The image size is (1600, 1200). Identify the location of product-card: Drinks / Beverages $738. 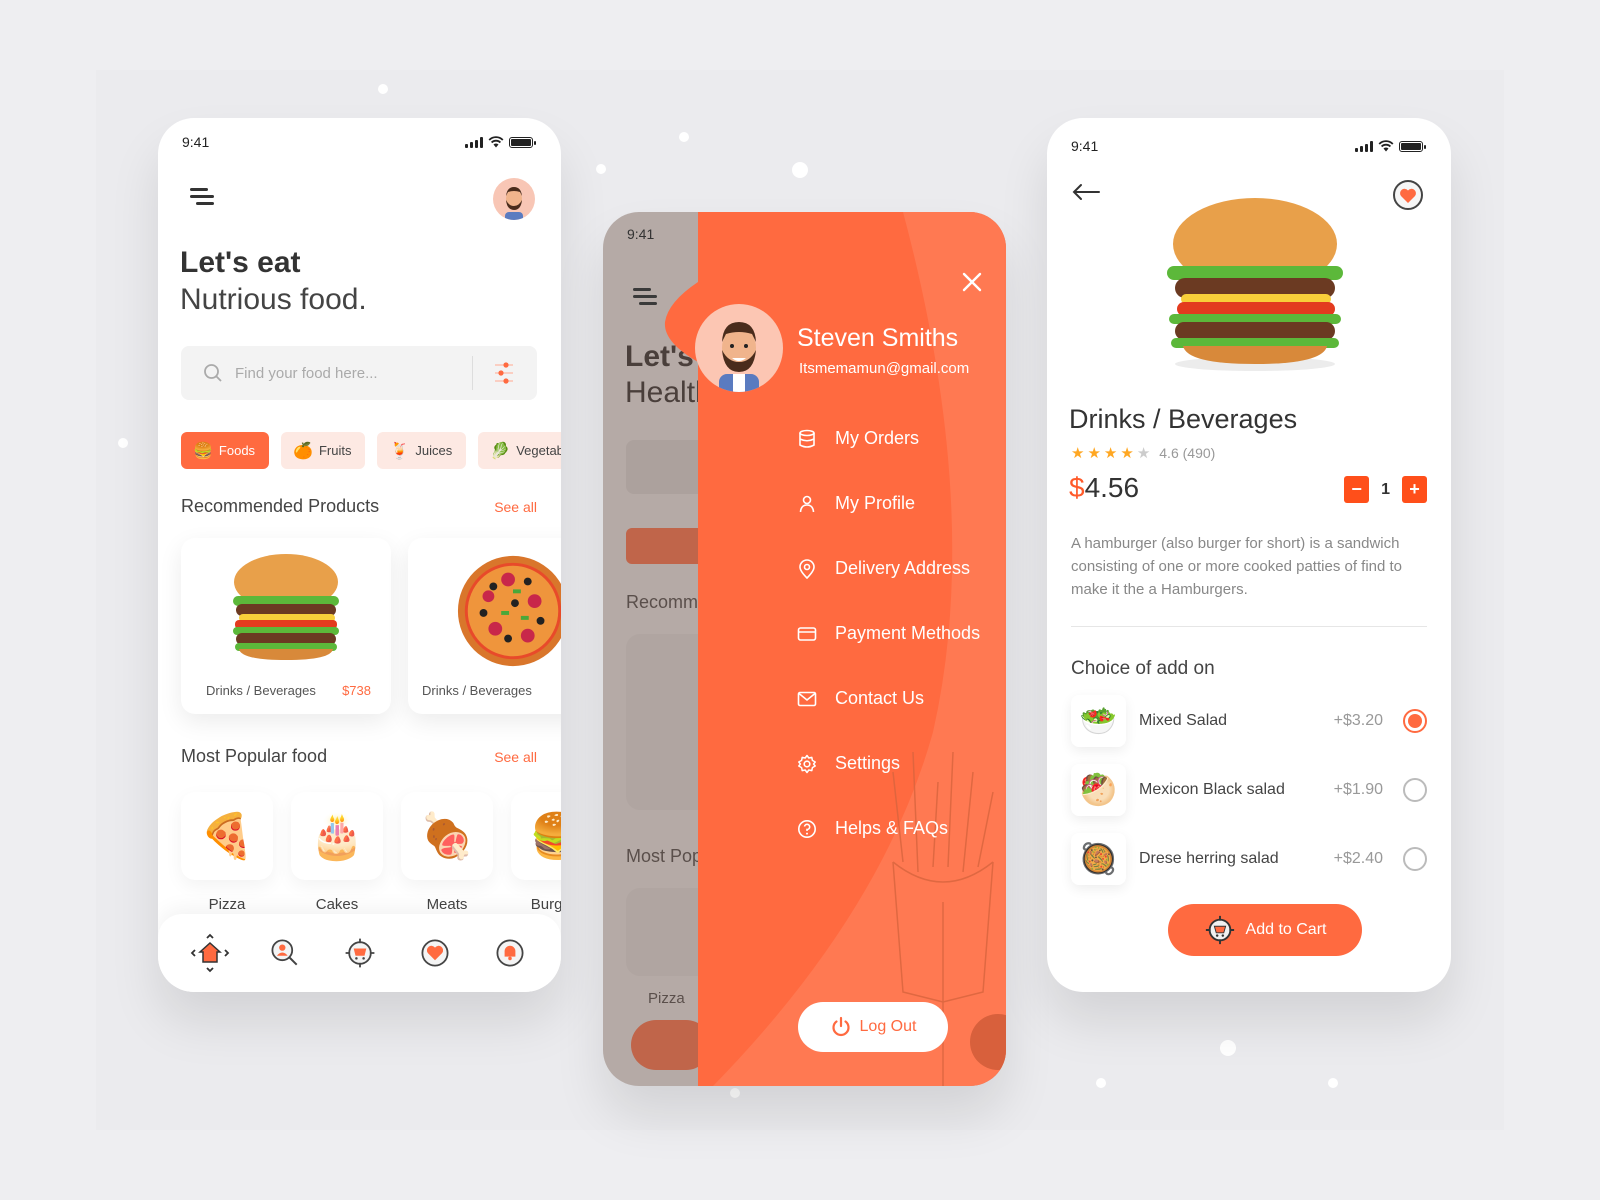
(286, 626).